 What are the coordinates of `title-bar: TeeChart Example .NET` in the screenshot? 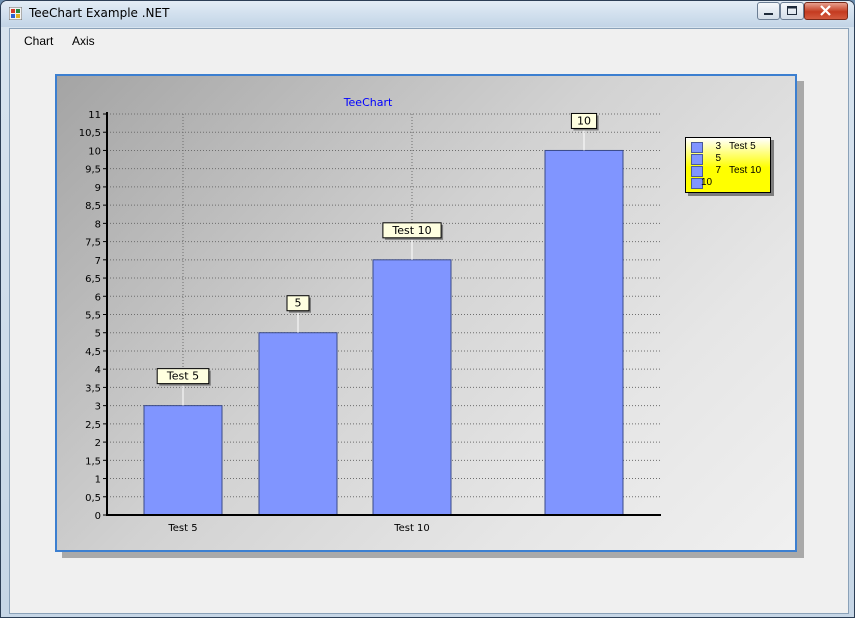 It's located at (427, 14).